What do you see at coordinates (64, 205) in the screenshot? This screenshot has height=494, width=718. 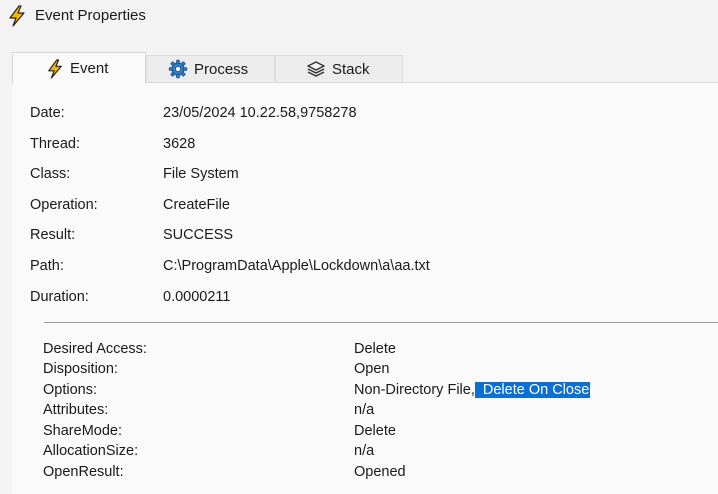 I see `operation-label: Operation:` at bounding box center [64, 205].